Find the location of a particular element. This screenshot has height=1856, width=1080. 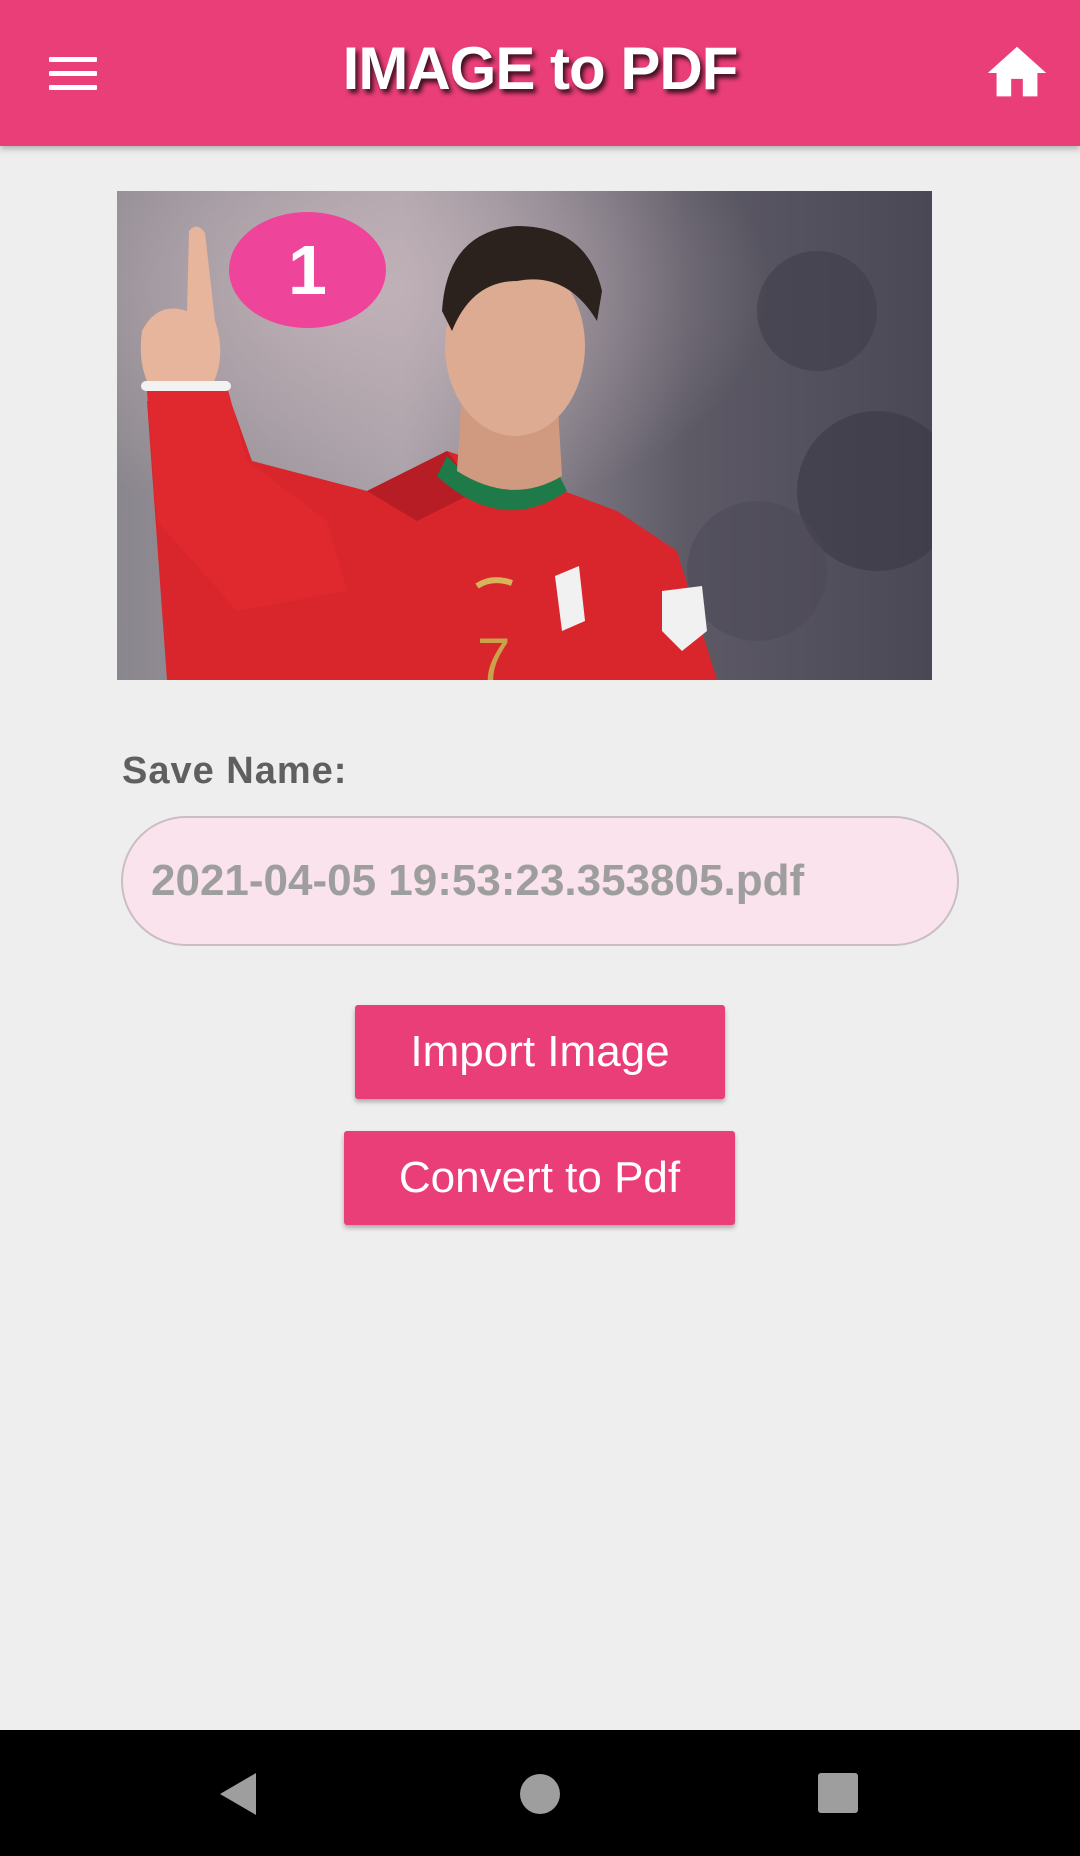

import-image-button: Import Image is located at coordinates (540, 1052).